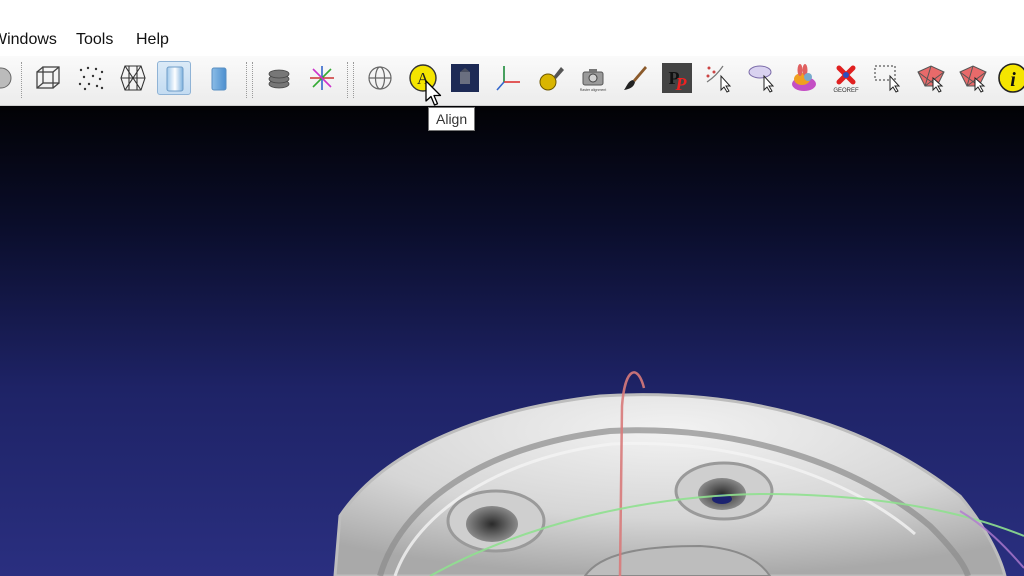 The image size is (1024, 576). I want to click on red-mesh-icon, so click(973, 79).